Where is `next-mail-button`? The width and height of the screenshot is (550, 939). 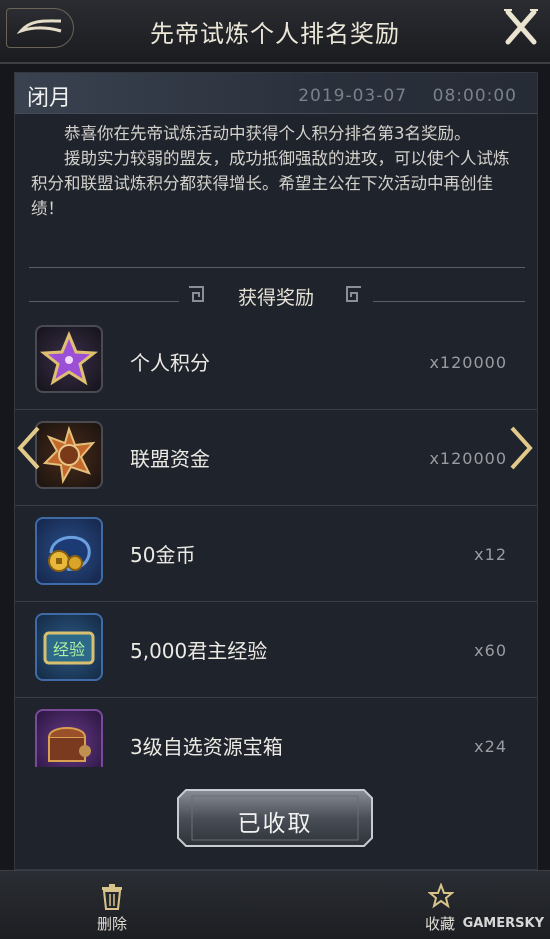
next-mail-button is located at coordinates (521, 448).